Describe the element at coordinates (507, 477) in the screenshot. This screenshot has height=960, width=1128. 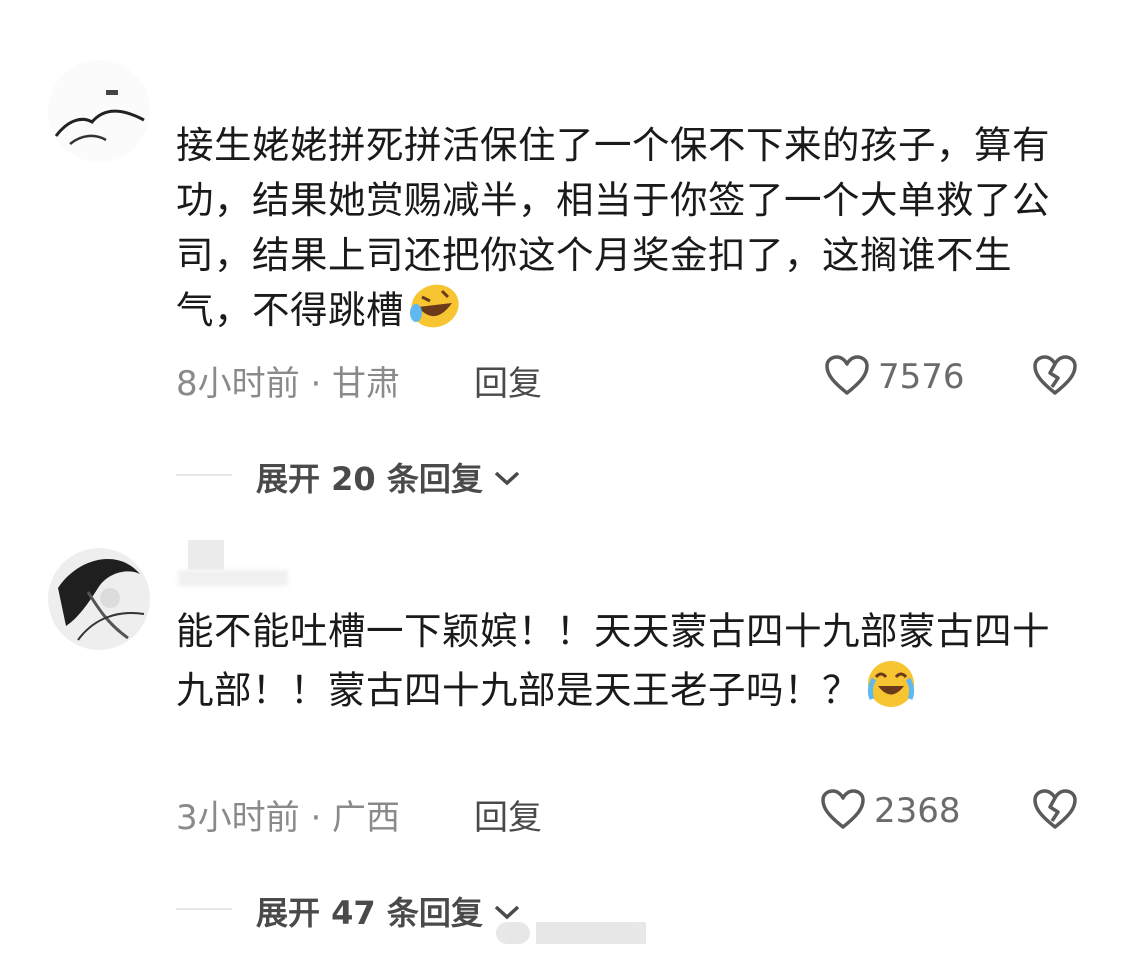
I see `chevron-down-icon` at that location.